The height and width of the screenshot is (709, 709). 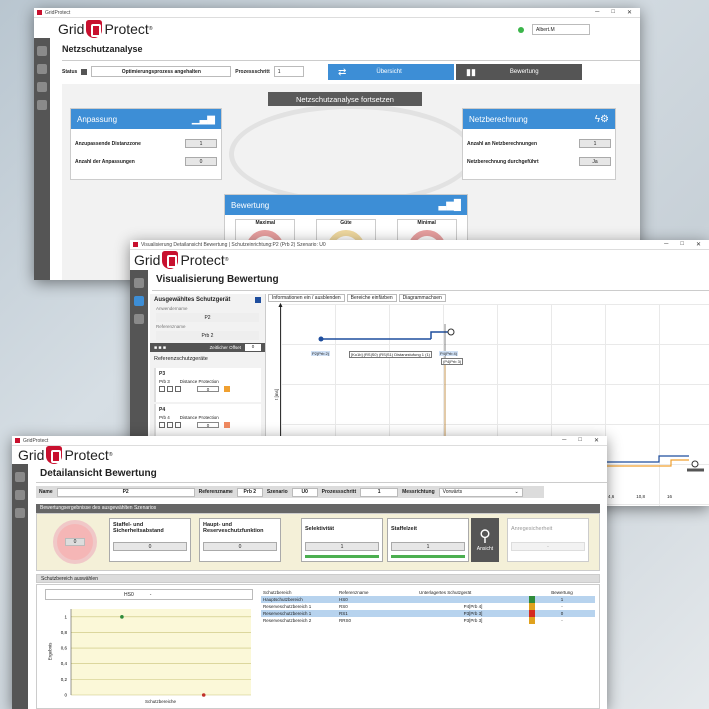 I want to click on scenario-field: U0, so click(x=304, y=492).